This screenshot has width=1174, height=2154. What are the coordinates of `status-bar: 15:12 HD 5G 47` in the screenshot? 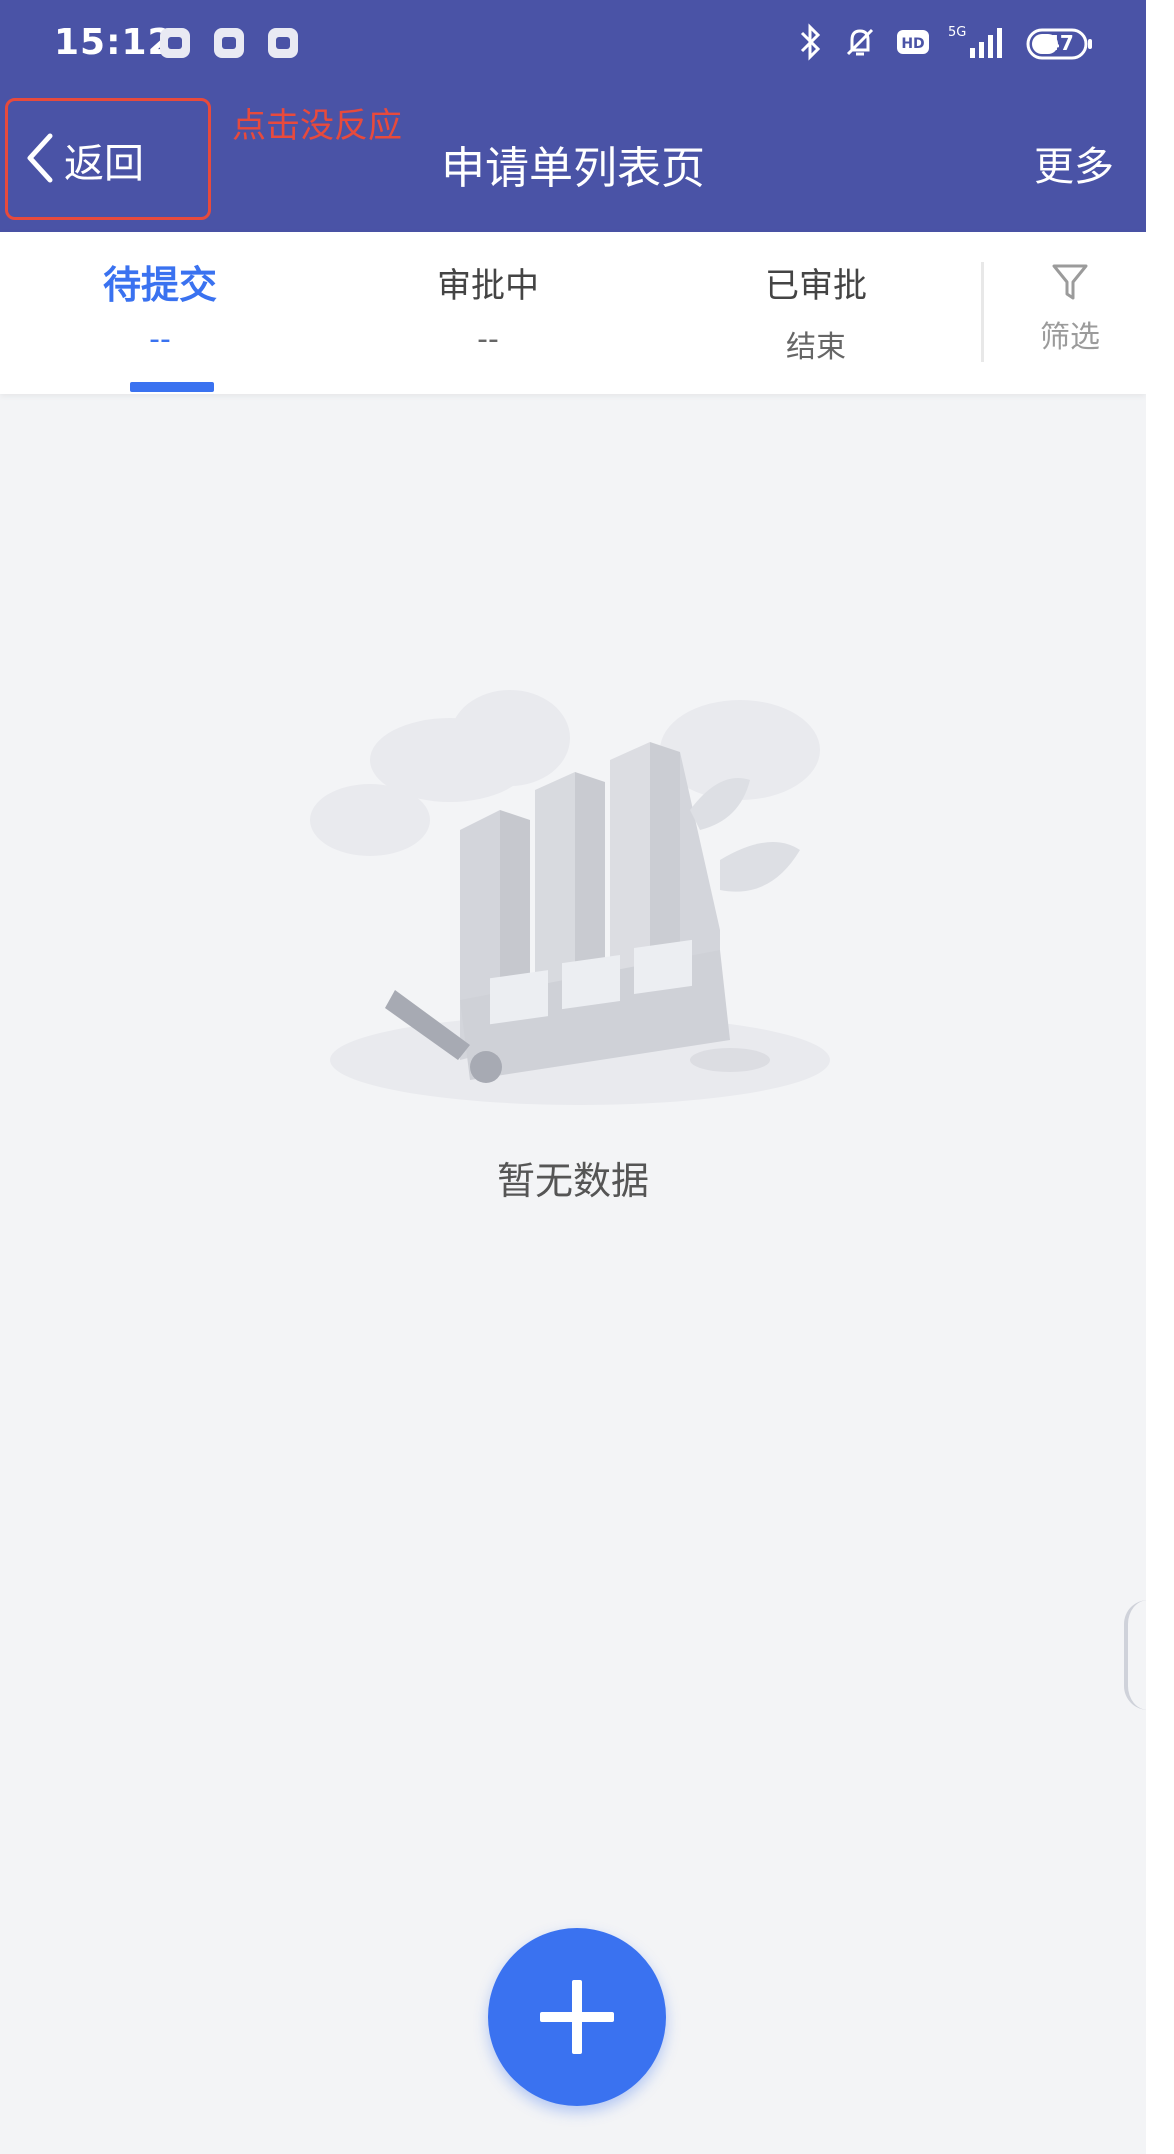 It's located at (573, 44).